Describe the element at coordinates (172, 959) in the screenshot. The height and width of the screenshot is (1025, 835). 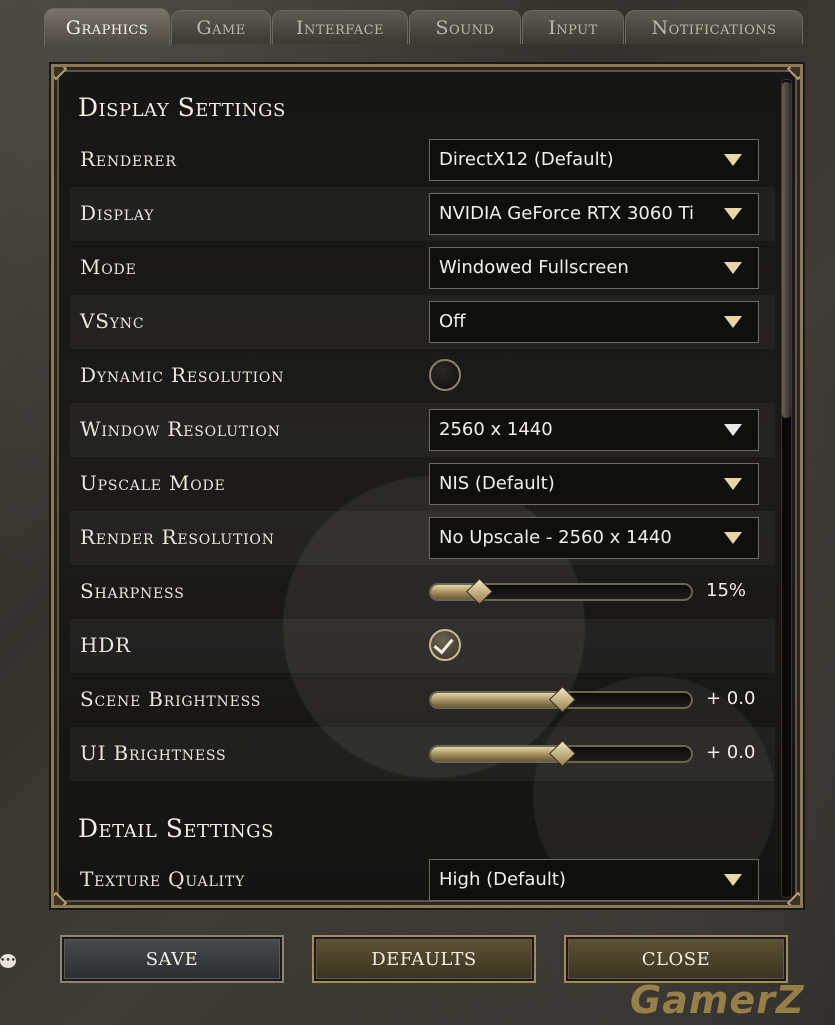
I see `save-button: SAVE` at that location.